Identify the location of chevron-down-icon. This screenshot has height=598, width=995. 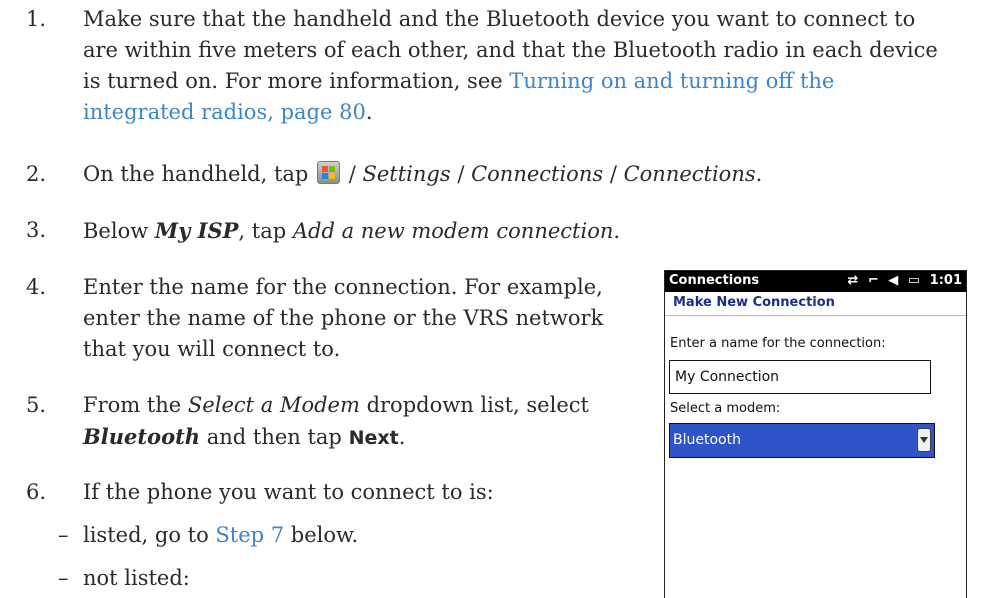
(924, 440).